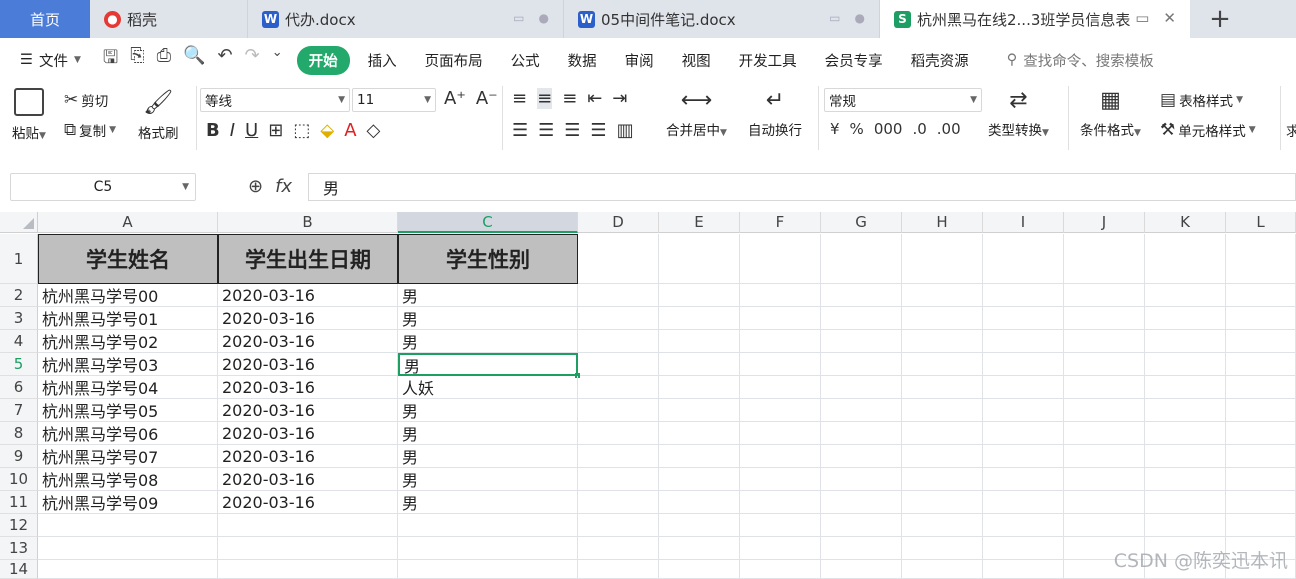 Image resolution: width=1296 pixels, height=579 pixels. I want to click on formula-input: 男, so click(802, 187).